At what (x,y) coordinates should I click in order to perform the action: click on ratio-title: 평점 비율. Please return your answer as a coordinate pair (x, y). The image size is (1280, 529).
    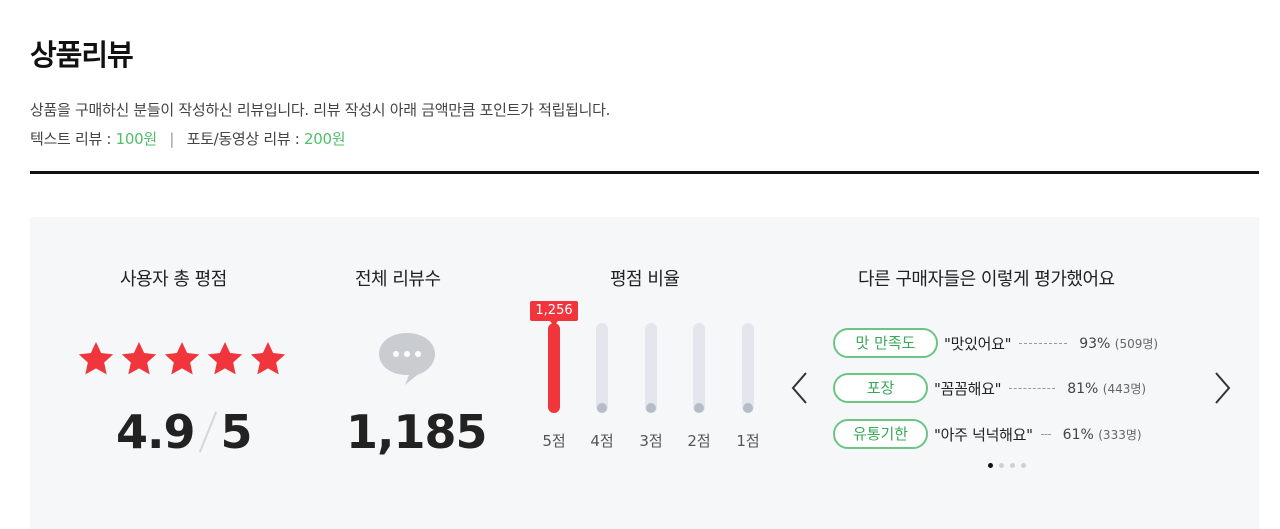
    Looking at the image, I should click on (645, 279).